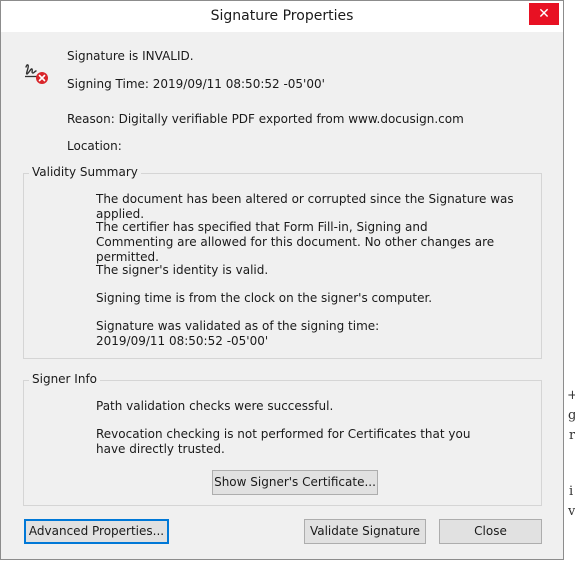  Describe the element at coordinates (215, 406) in the screenshot. I see `signer-path-validation-text: Path validation checks were successful.` at that location.